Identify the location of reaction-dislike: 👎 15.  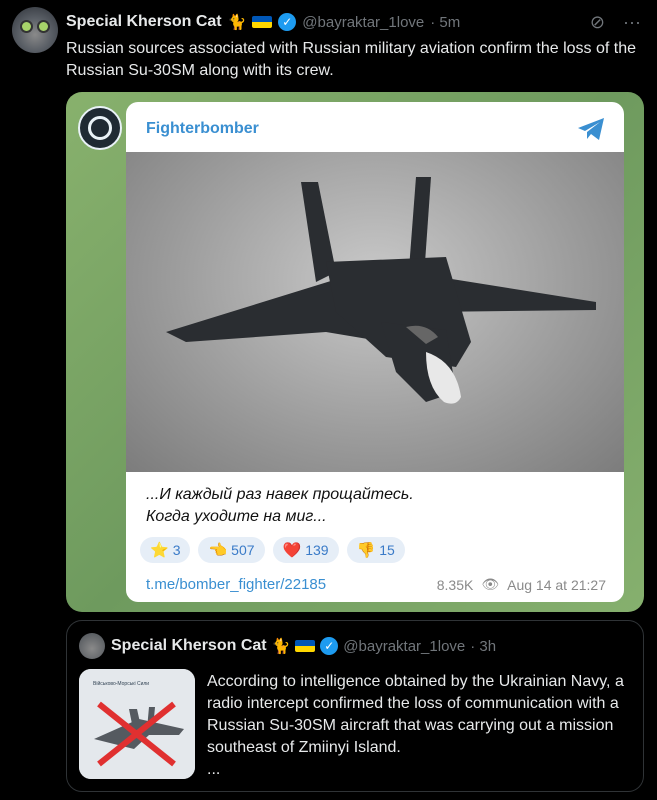
(375, 550).